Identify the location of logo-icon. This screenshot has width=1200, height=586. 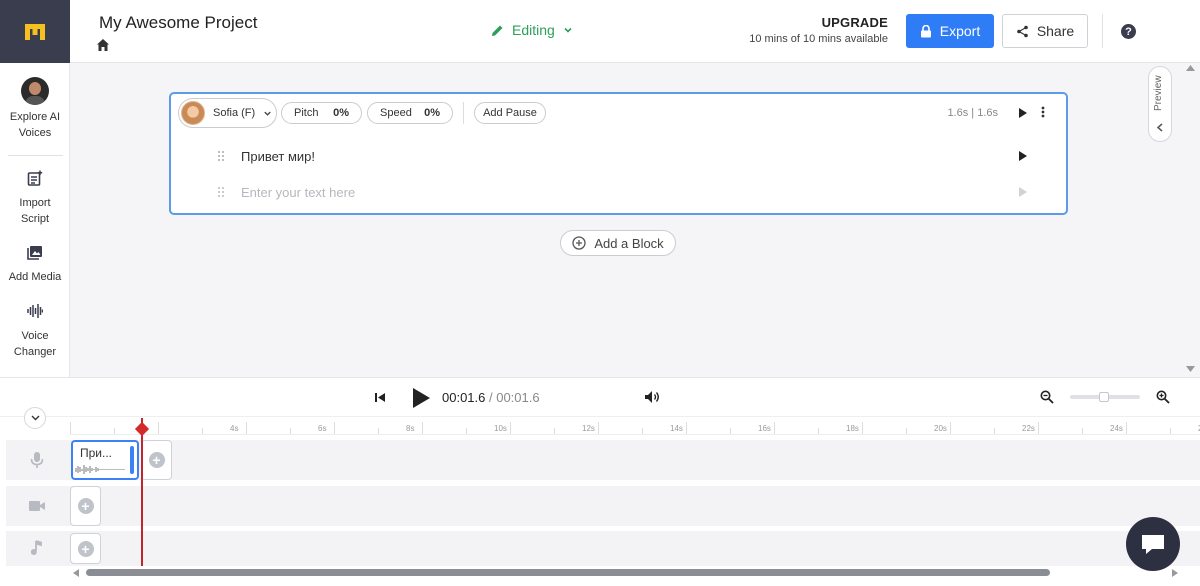
(35, 31).